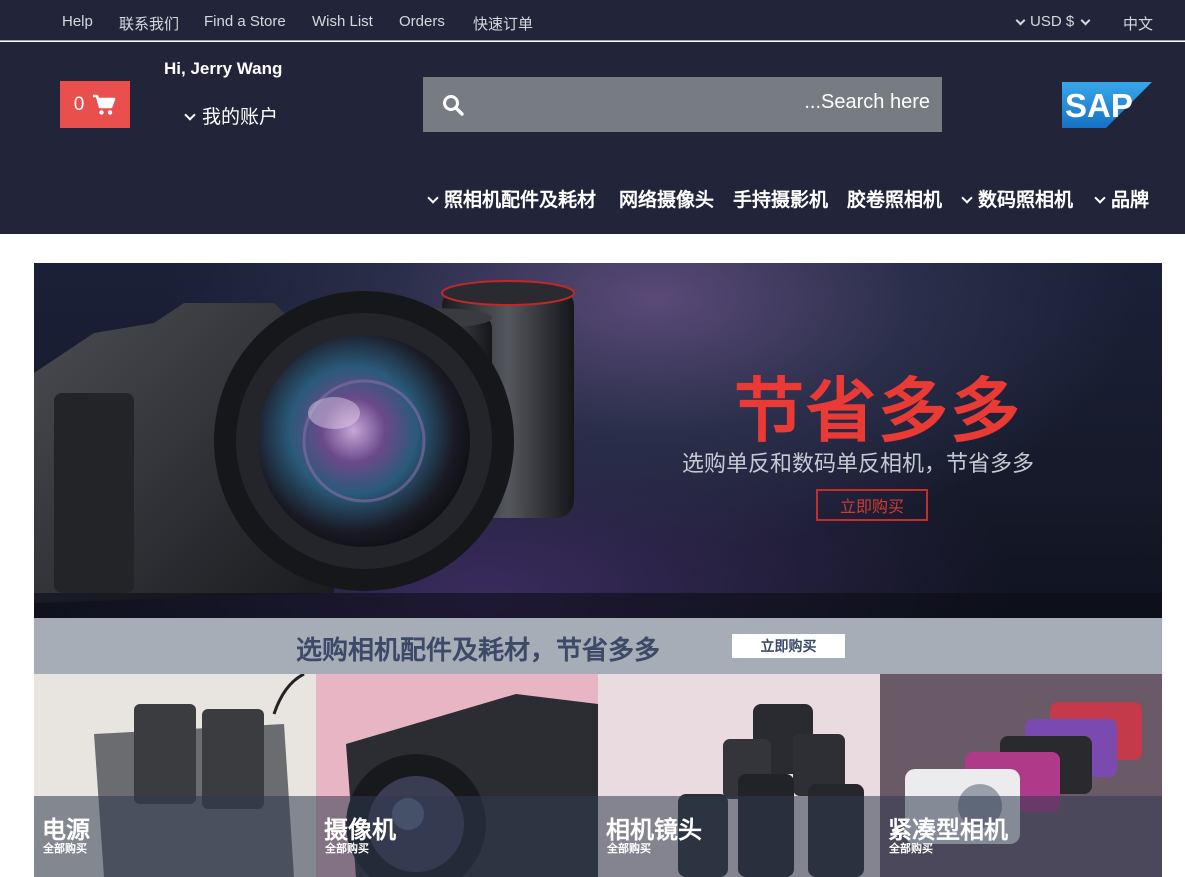 Image resolution: width=1185 pixels, height=877 pixels. I want to click on cart-count: 0, so click(79, 104).